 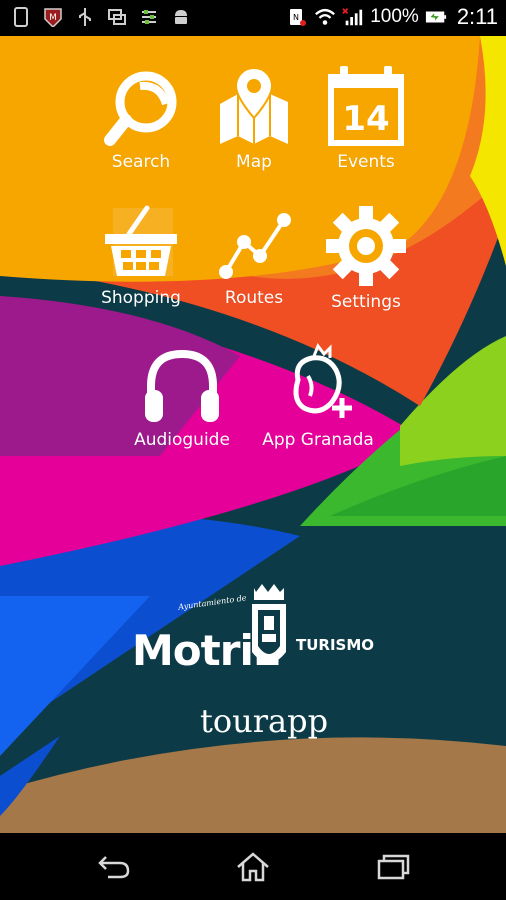 What do you see at coordinates (181, 17) in the screenshot?
I see `android-icon` at bounding box center [181, 17].